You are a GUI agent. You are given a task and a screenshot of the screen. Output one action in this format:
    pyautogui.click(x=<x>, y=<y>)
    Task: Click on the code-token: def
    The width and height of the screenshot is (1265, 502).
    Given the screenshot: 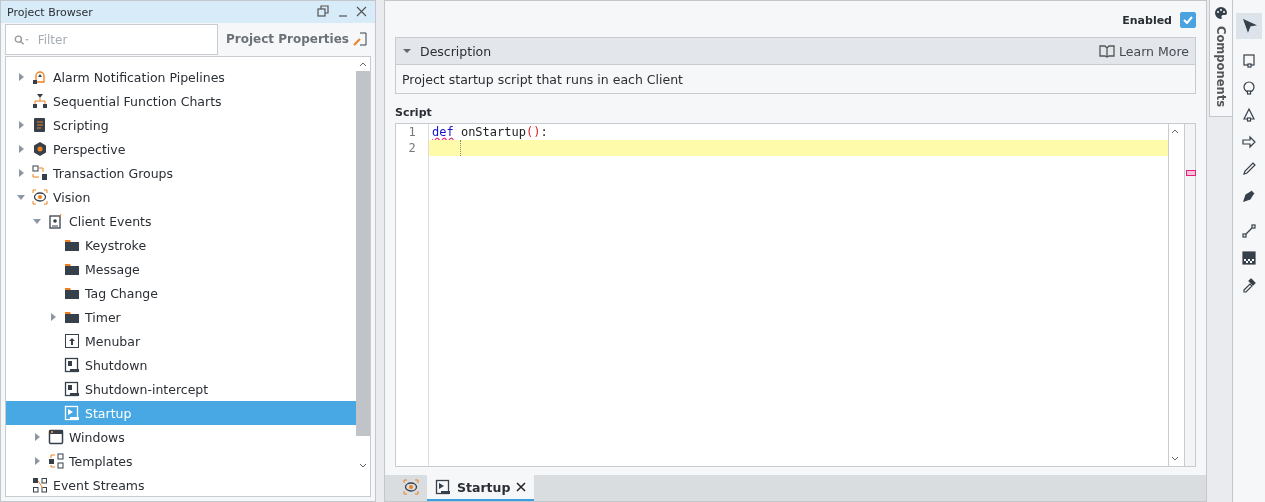 What is the action you would take?
    pyautogui.click(x=443, y=132)
    